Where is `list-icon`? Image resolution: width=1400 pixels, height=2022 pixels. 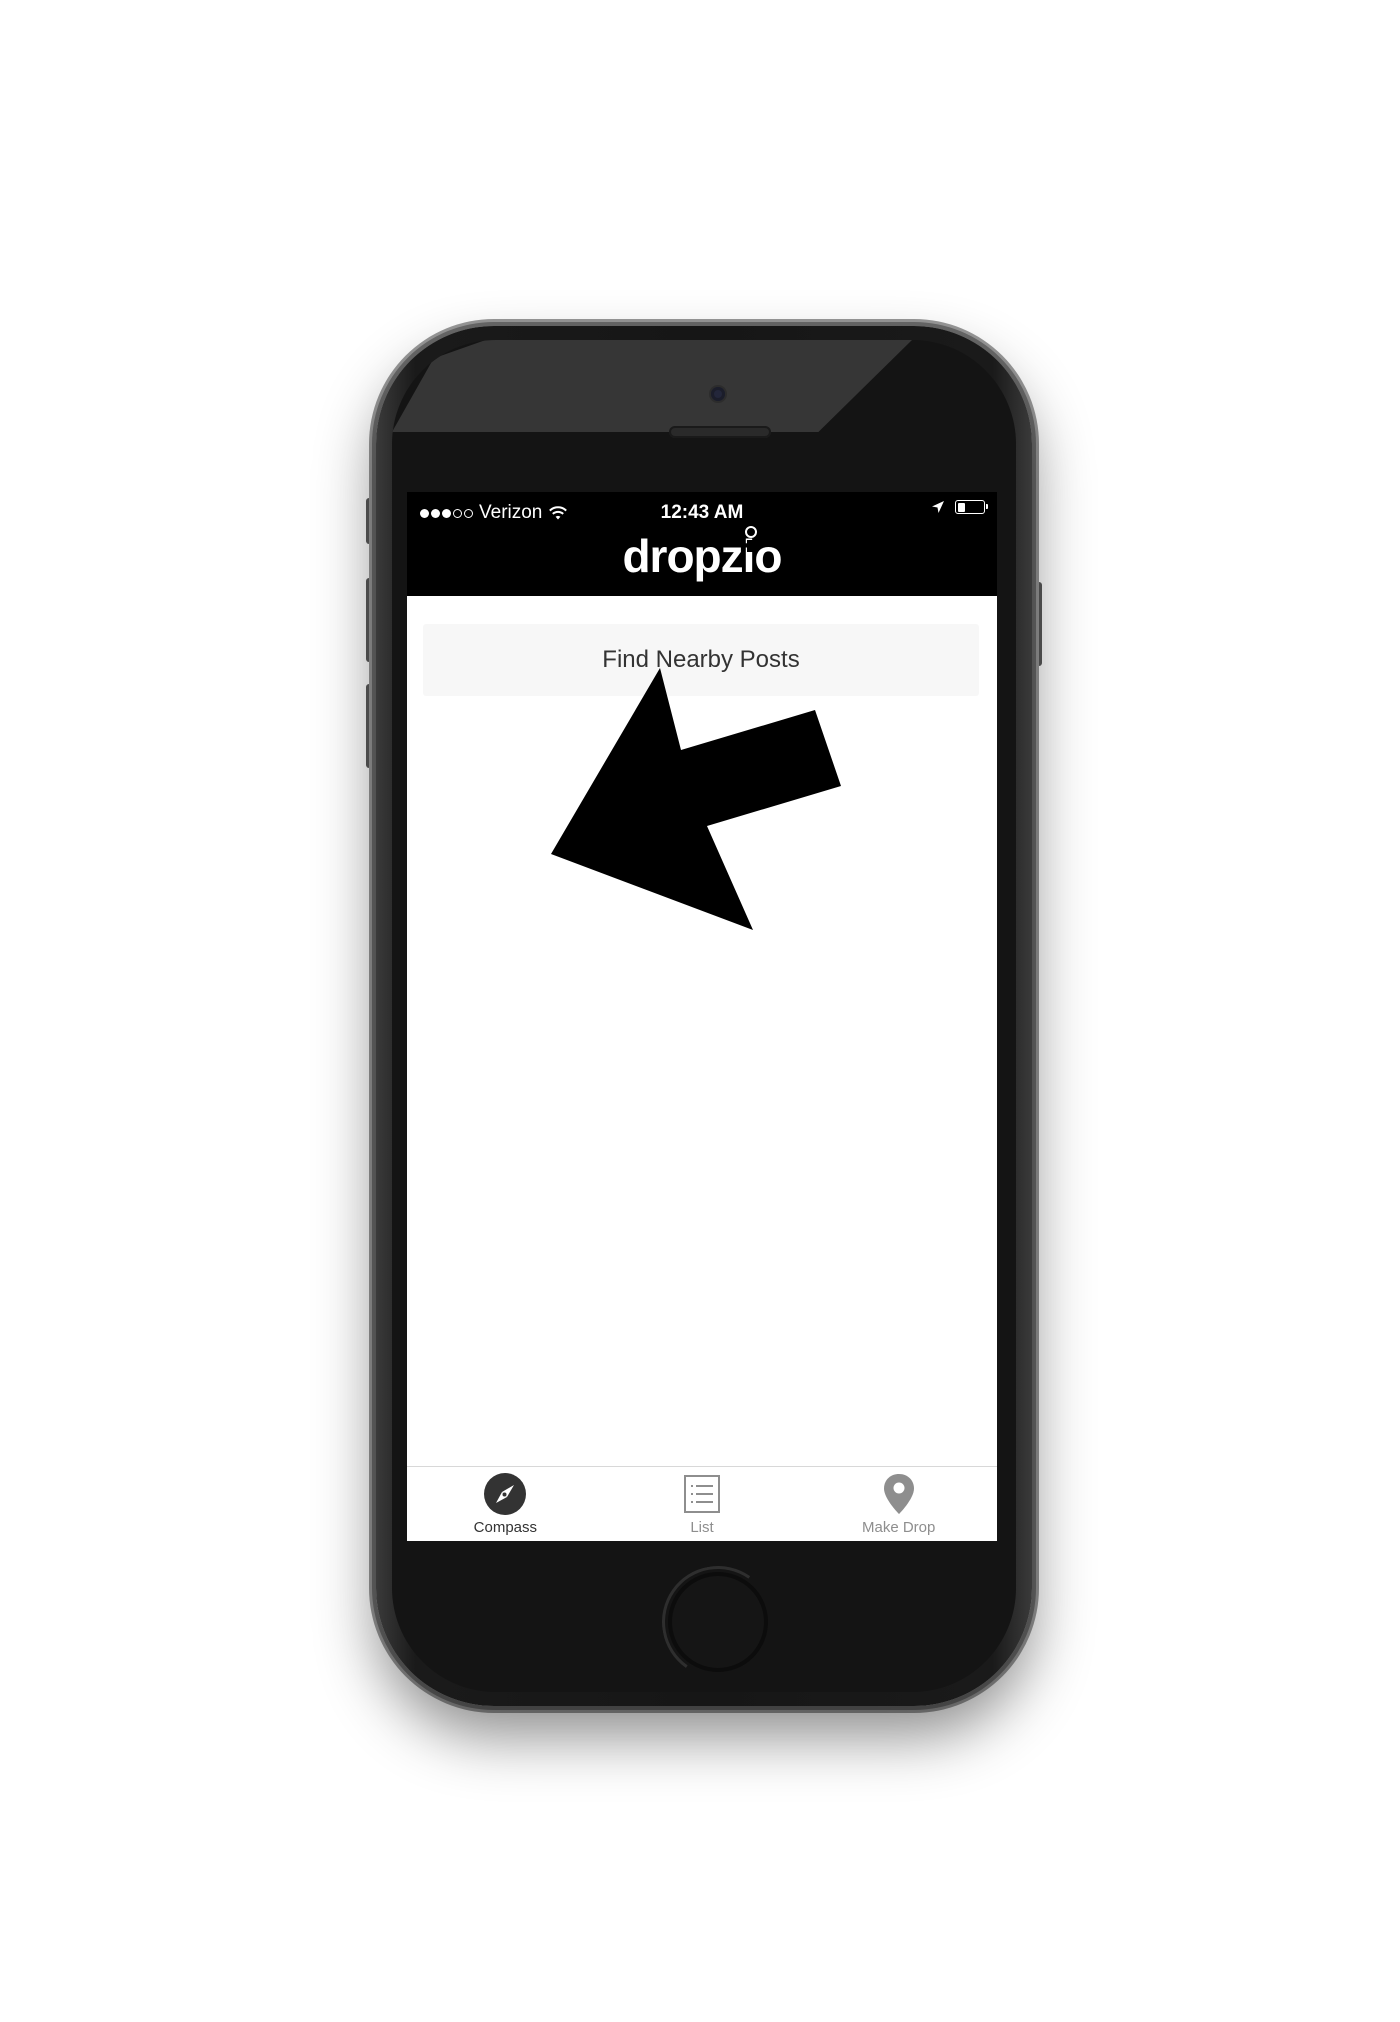 list-icon is located at coordinates (702, 1494).